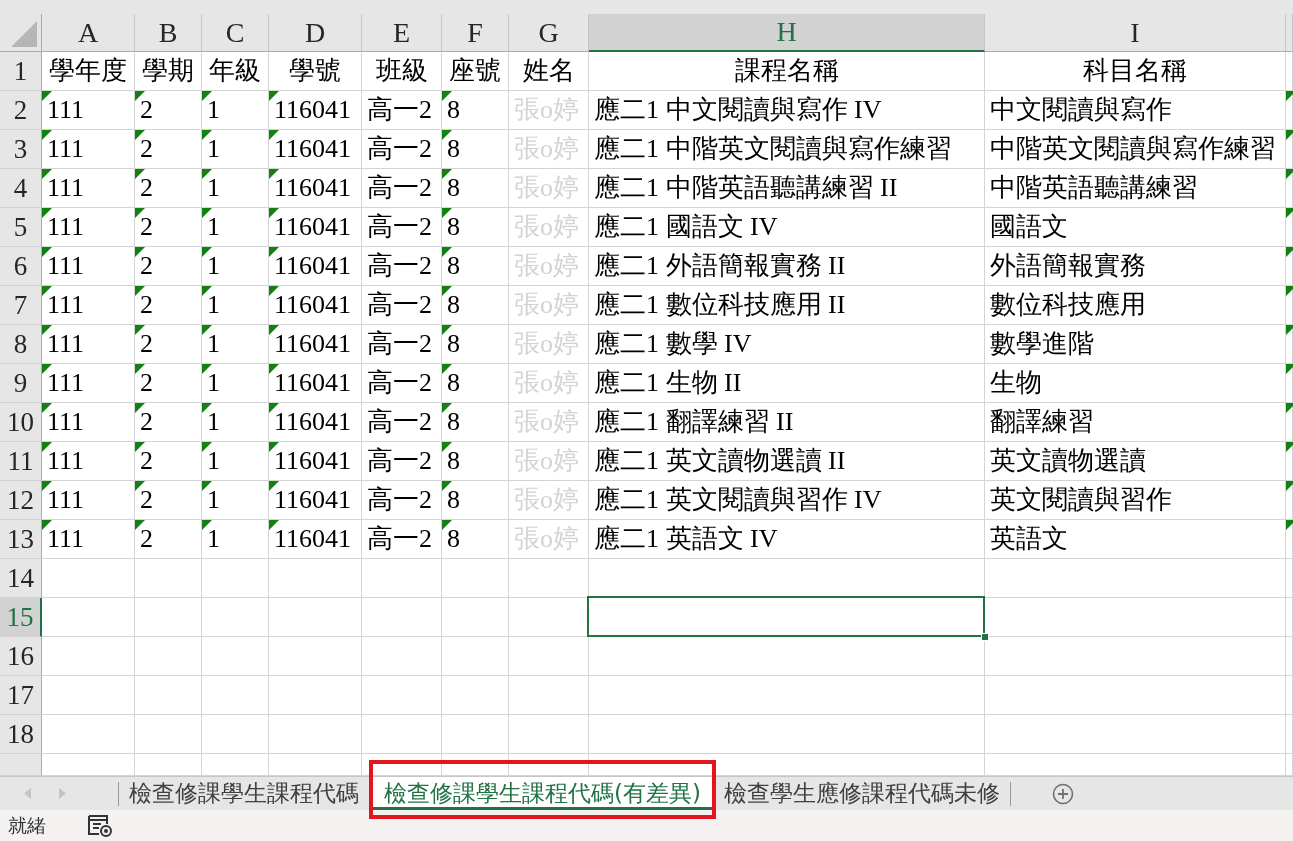 The image size is (1293, 841). What do you see at coordinates (402, 33) in the screenshot?
I see `column-header: E` at bounding box center [402, 33].